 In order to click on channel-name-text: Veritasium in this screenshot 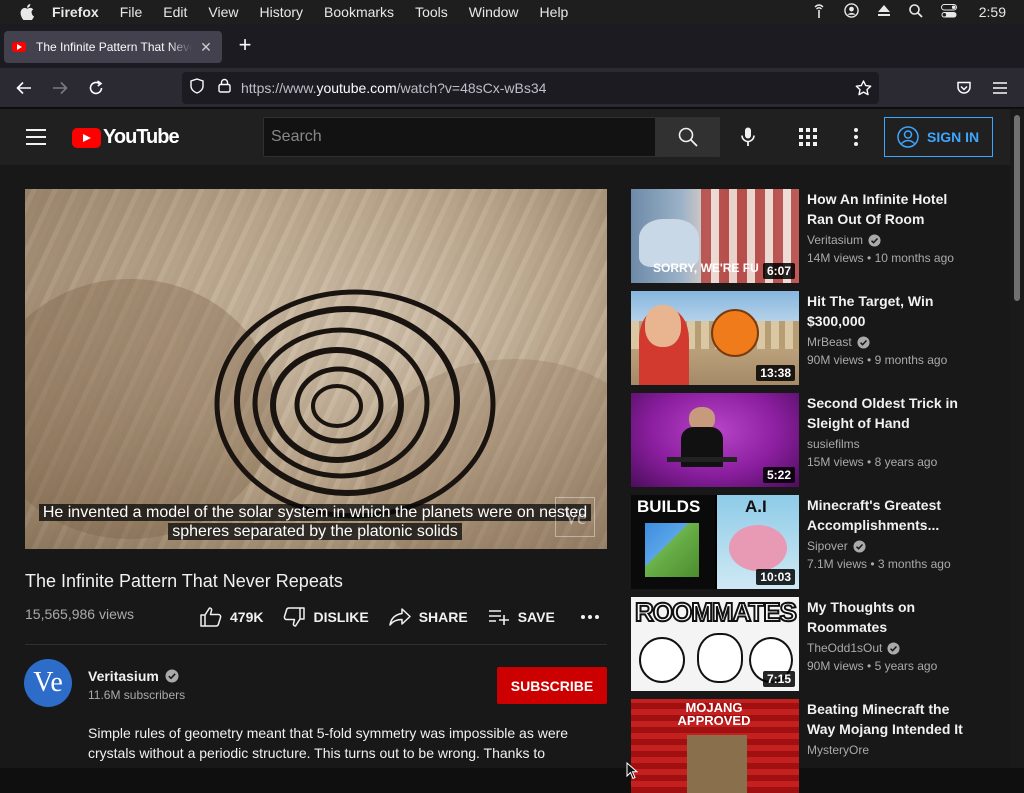, I will do `click(123, 676)`.